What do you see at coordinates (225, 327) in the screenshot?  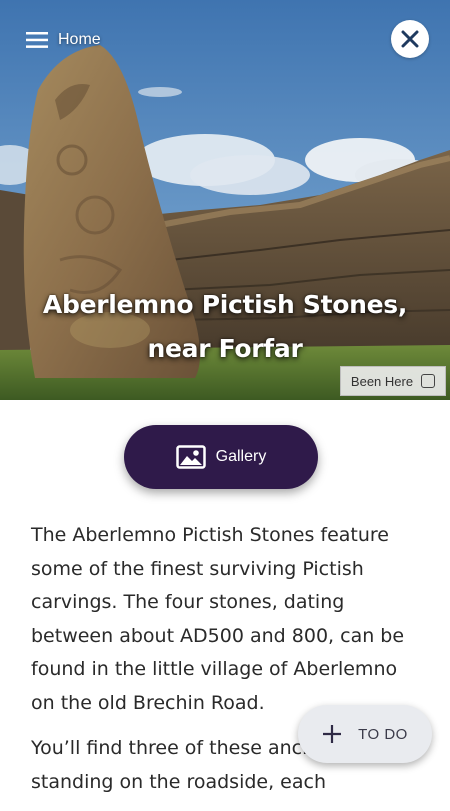 I see `page-title: Aberlemno Pictish Stones, near Forfar` at bounding box center [225, 327].